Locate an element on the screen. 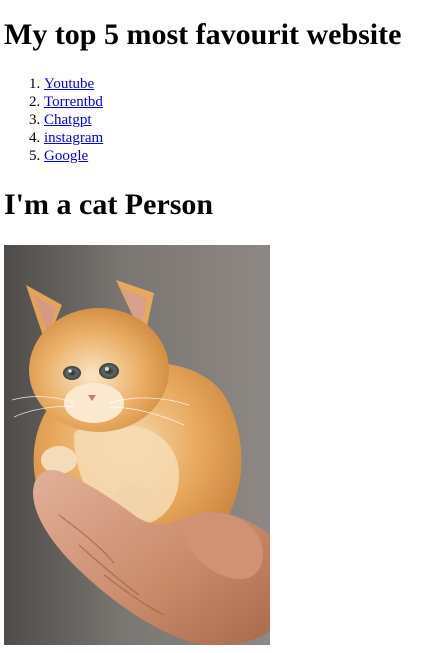  site-link-torrentbd: Torrentbd is located at coordinates (73, 102).